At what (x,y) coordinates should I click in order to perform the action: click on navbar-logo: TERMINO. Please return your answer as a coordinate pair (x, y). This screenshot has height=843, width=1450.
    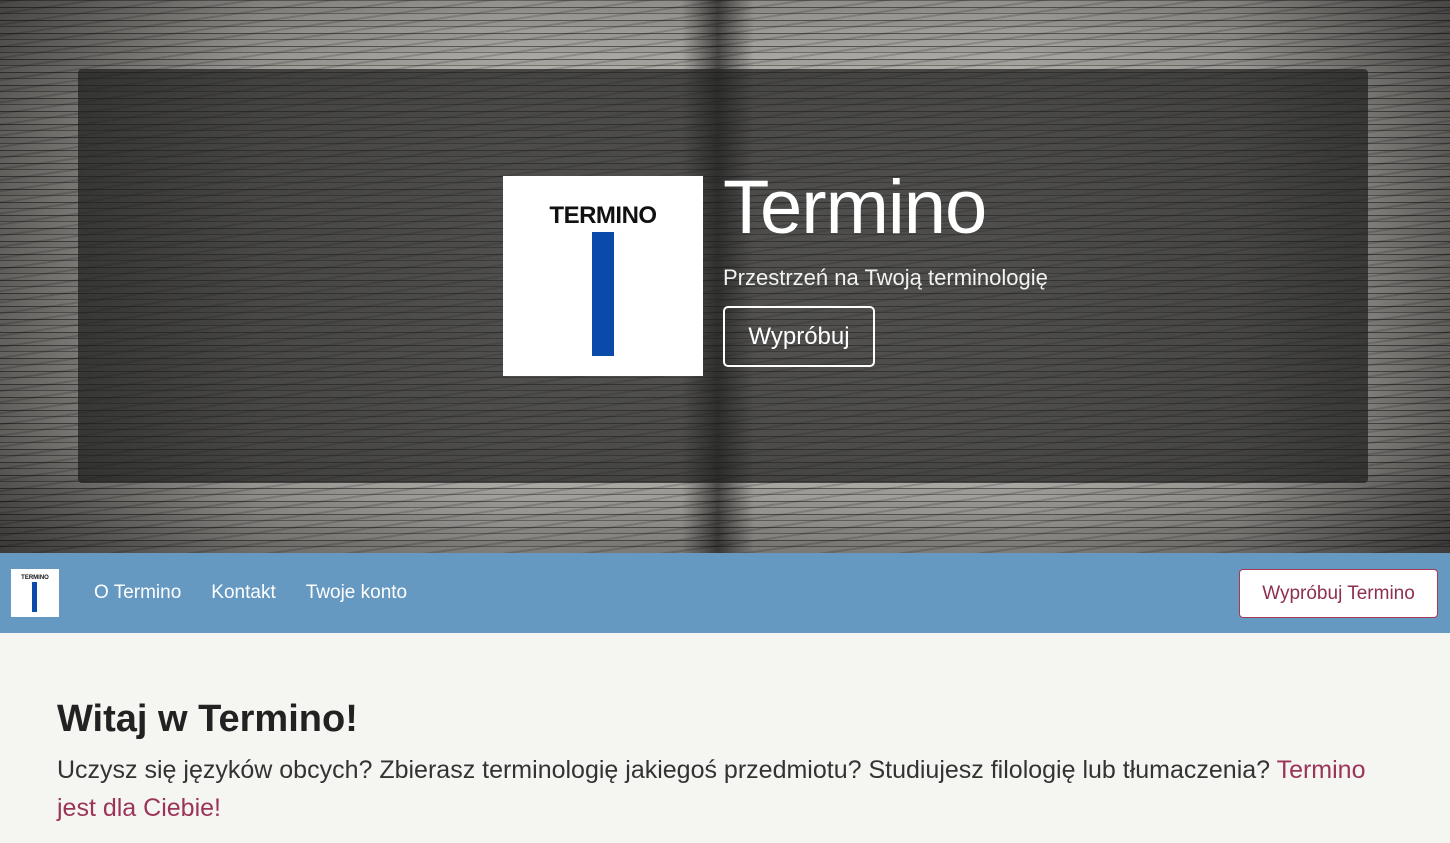
    Looking at the image, I should click on (35, 593).